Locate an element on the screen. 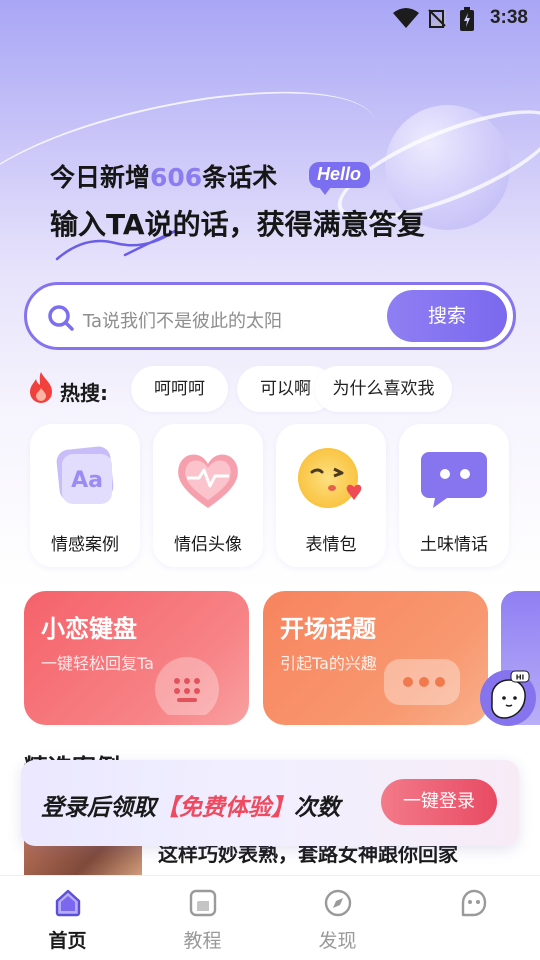 The image size is (540, 960). feature-subtitle: 一键轻松回复Ta is located at coordinates (97, 663).